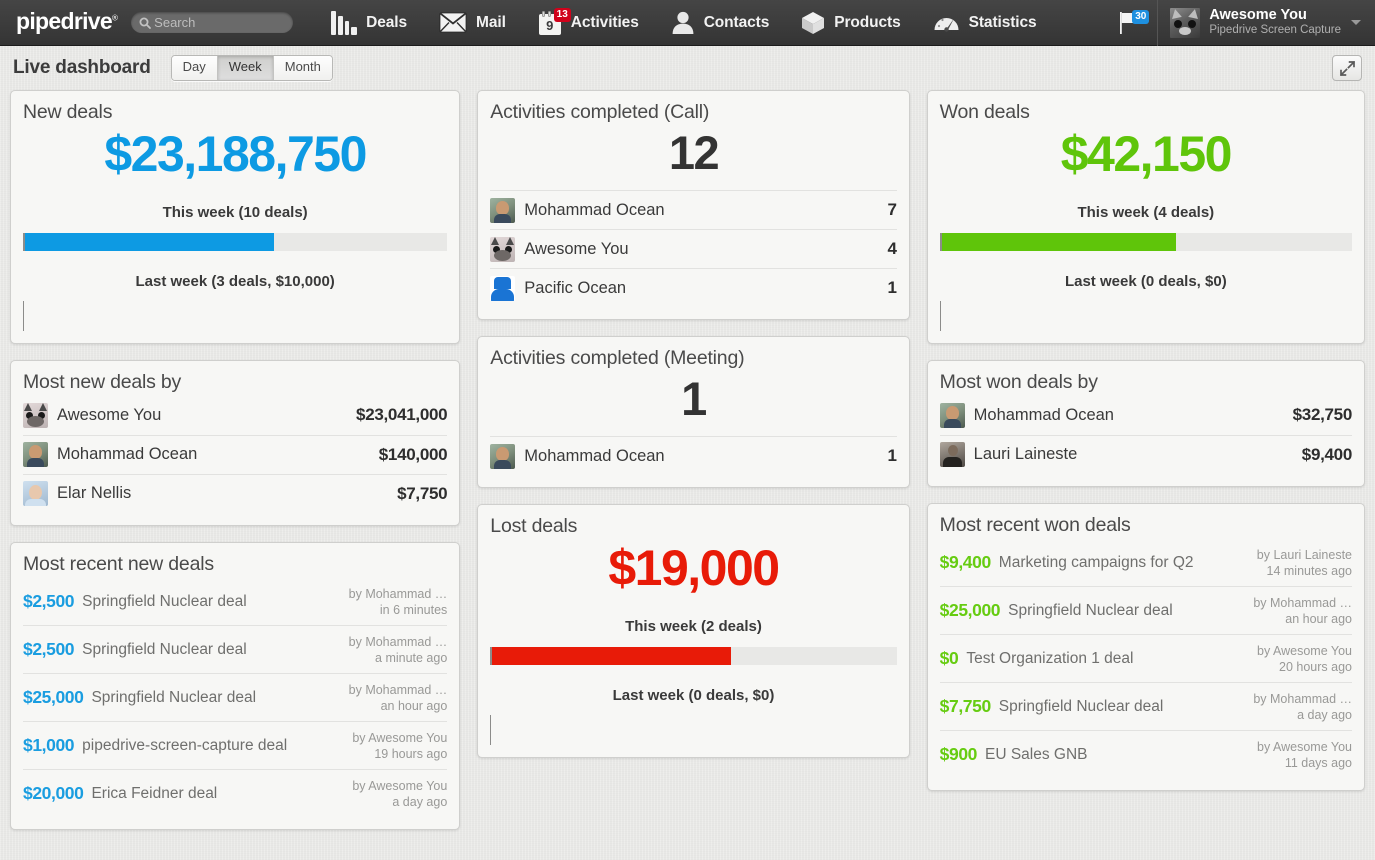 Image resolution: width=1375 pixels, height=860 pixels. Describe the element at coordinates (892, 249) in the screenshot. I see `person-value: 4` at that location.